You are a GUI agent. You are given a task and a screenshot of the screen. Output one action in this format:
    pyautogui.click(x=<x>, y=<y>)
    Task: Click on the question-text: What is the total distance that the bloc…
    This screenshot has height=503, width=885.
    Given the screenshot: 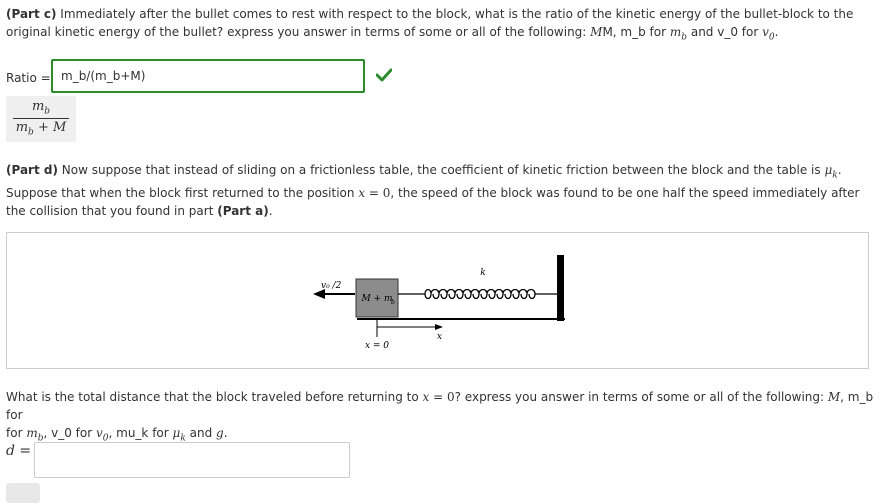 What is the action you would take?
    pyautogui.click(x=440, y=417)
    